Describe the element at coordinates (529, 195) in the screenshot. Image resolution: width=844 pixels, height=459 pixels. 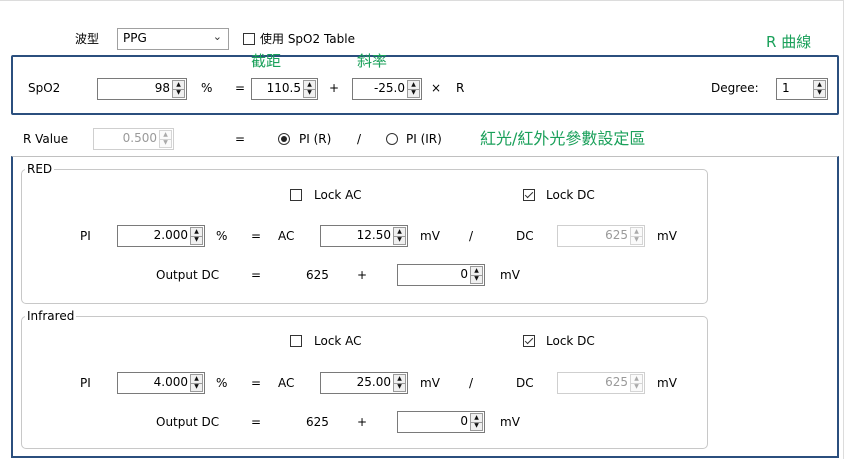
I see `red-lock-dc-checkbox` at that location.